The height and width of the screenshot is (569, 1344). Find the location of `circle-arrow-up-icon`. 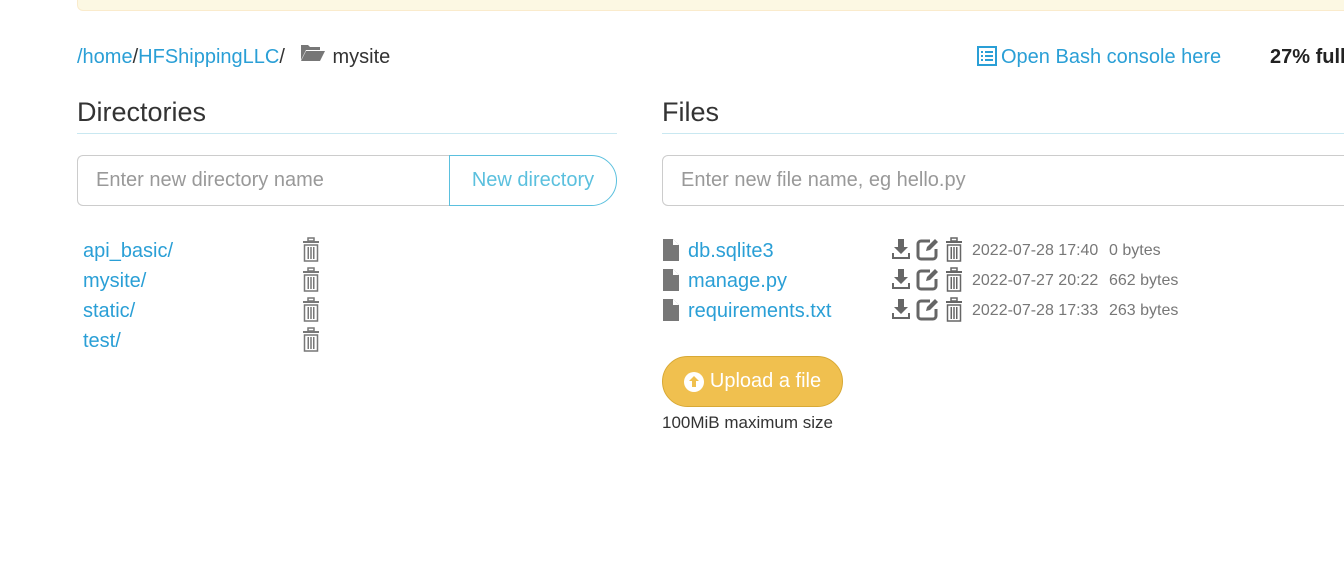

circle-arrow-up-icon is located at coordinates (693, 381).